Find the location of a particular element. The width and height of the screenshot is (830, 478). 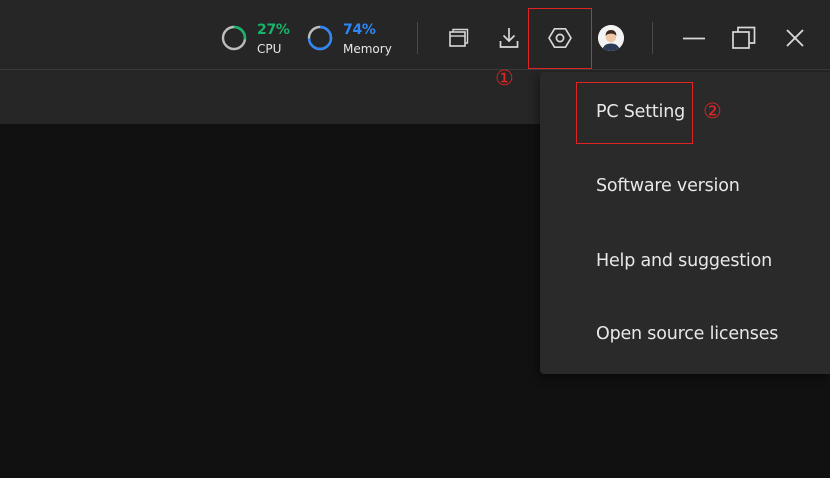

cpu-ring-icon is located at coordinates (234, 38).